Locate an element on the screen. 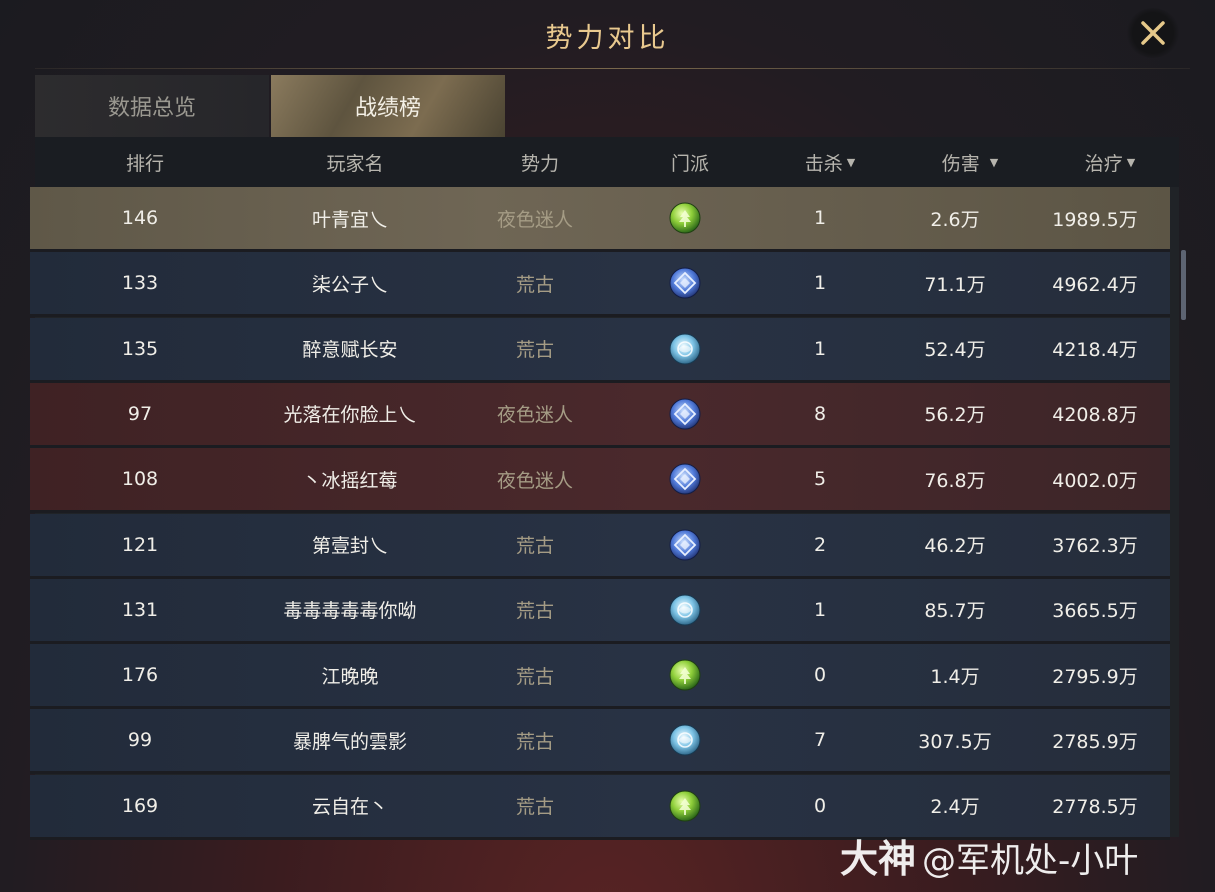 The height and width of the screenshot is (892, 1215). cell-damage: 46.2万 is located at coordinates (955, 546).